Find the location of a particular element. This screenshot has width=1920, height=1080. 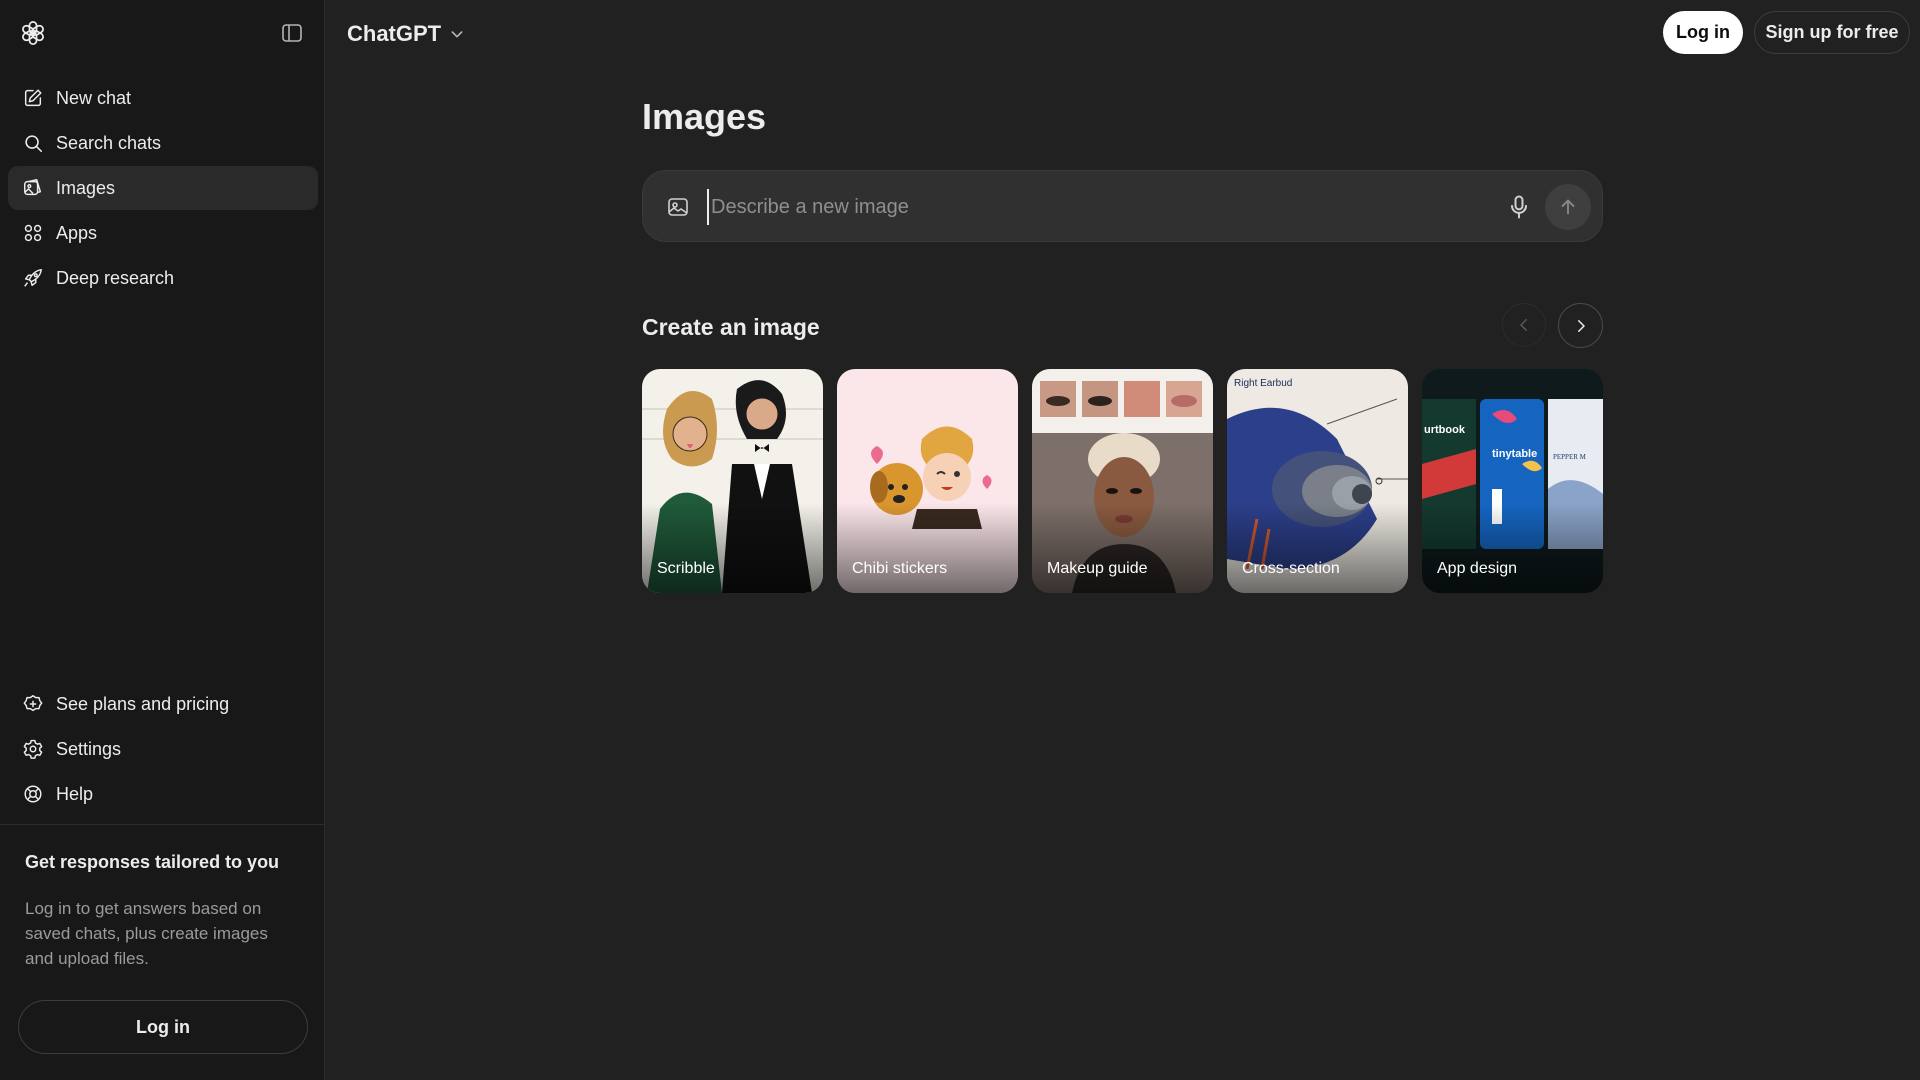

section-title: Create an image is located at coordinates (731, 327).